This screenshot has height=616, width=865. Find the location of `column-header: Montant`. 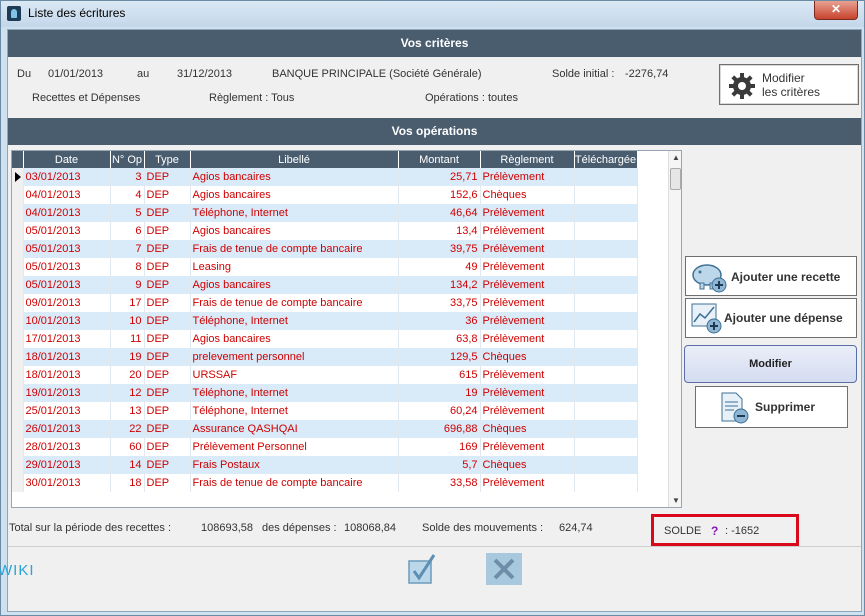

column-header: Montant is located at coordinates (439, 159).